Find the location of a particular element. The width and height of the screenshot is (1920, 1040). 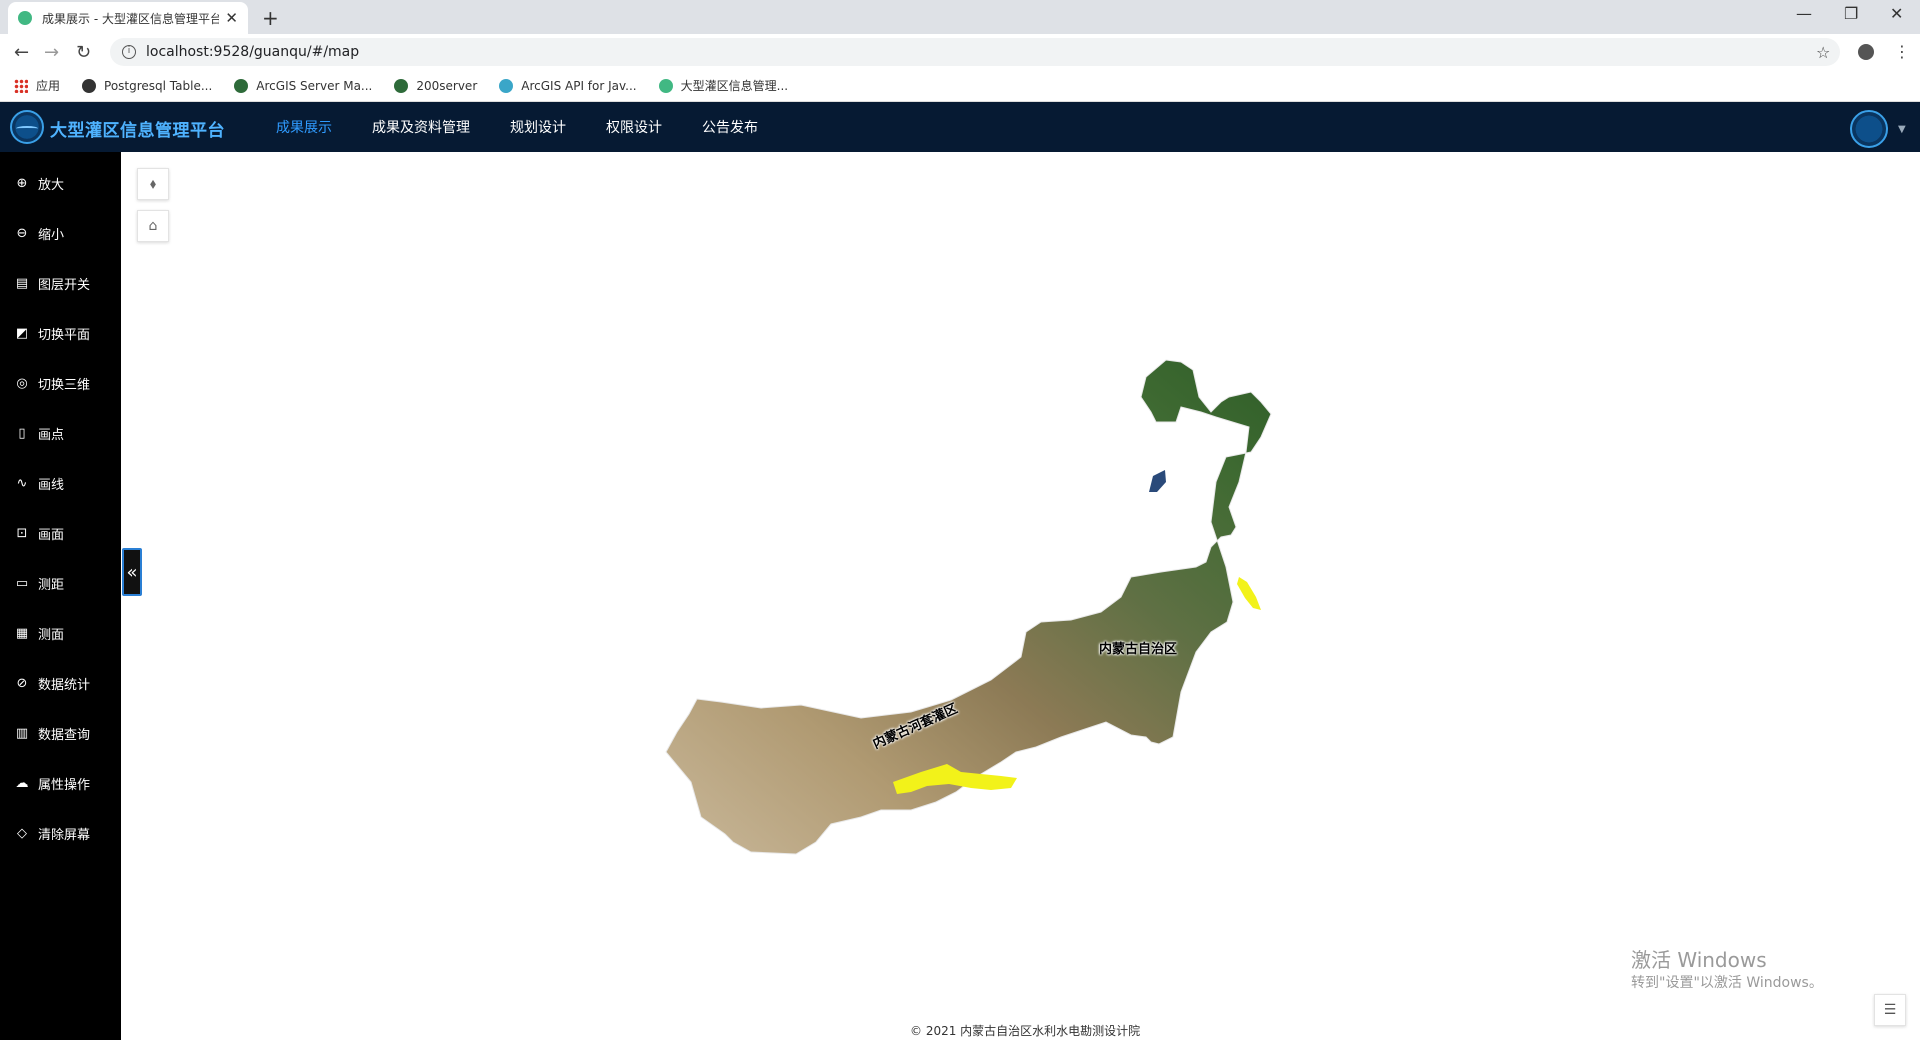

url-input: i localhost:9528/guanqu/#/map is located at coordinates (975, 52).